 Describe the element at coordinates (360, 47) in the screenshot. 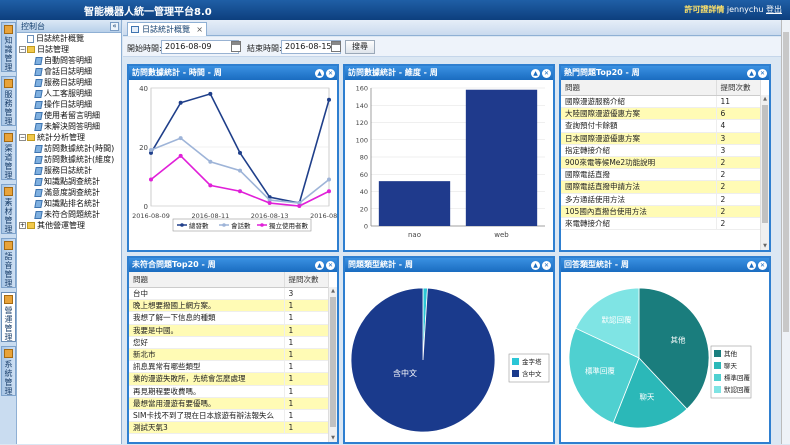

I see `search-button: 搜尋` at that location.